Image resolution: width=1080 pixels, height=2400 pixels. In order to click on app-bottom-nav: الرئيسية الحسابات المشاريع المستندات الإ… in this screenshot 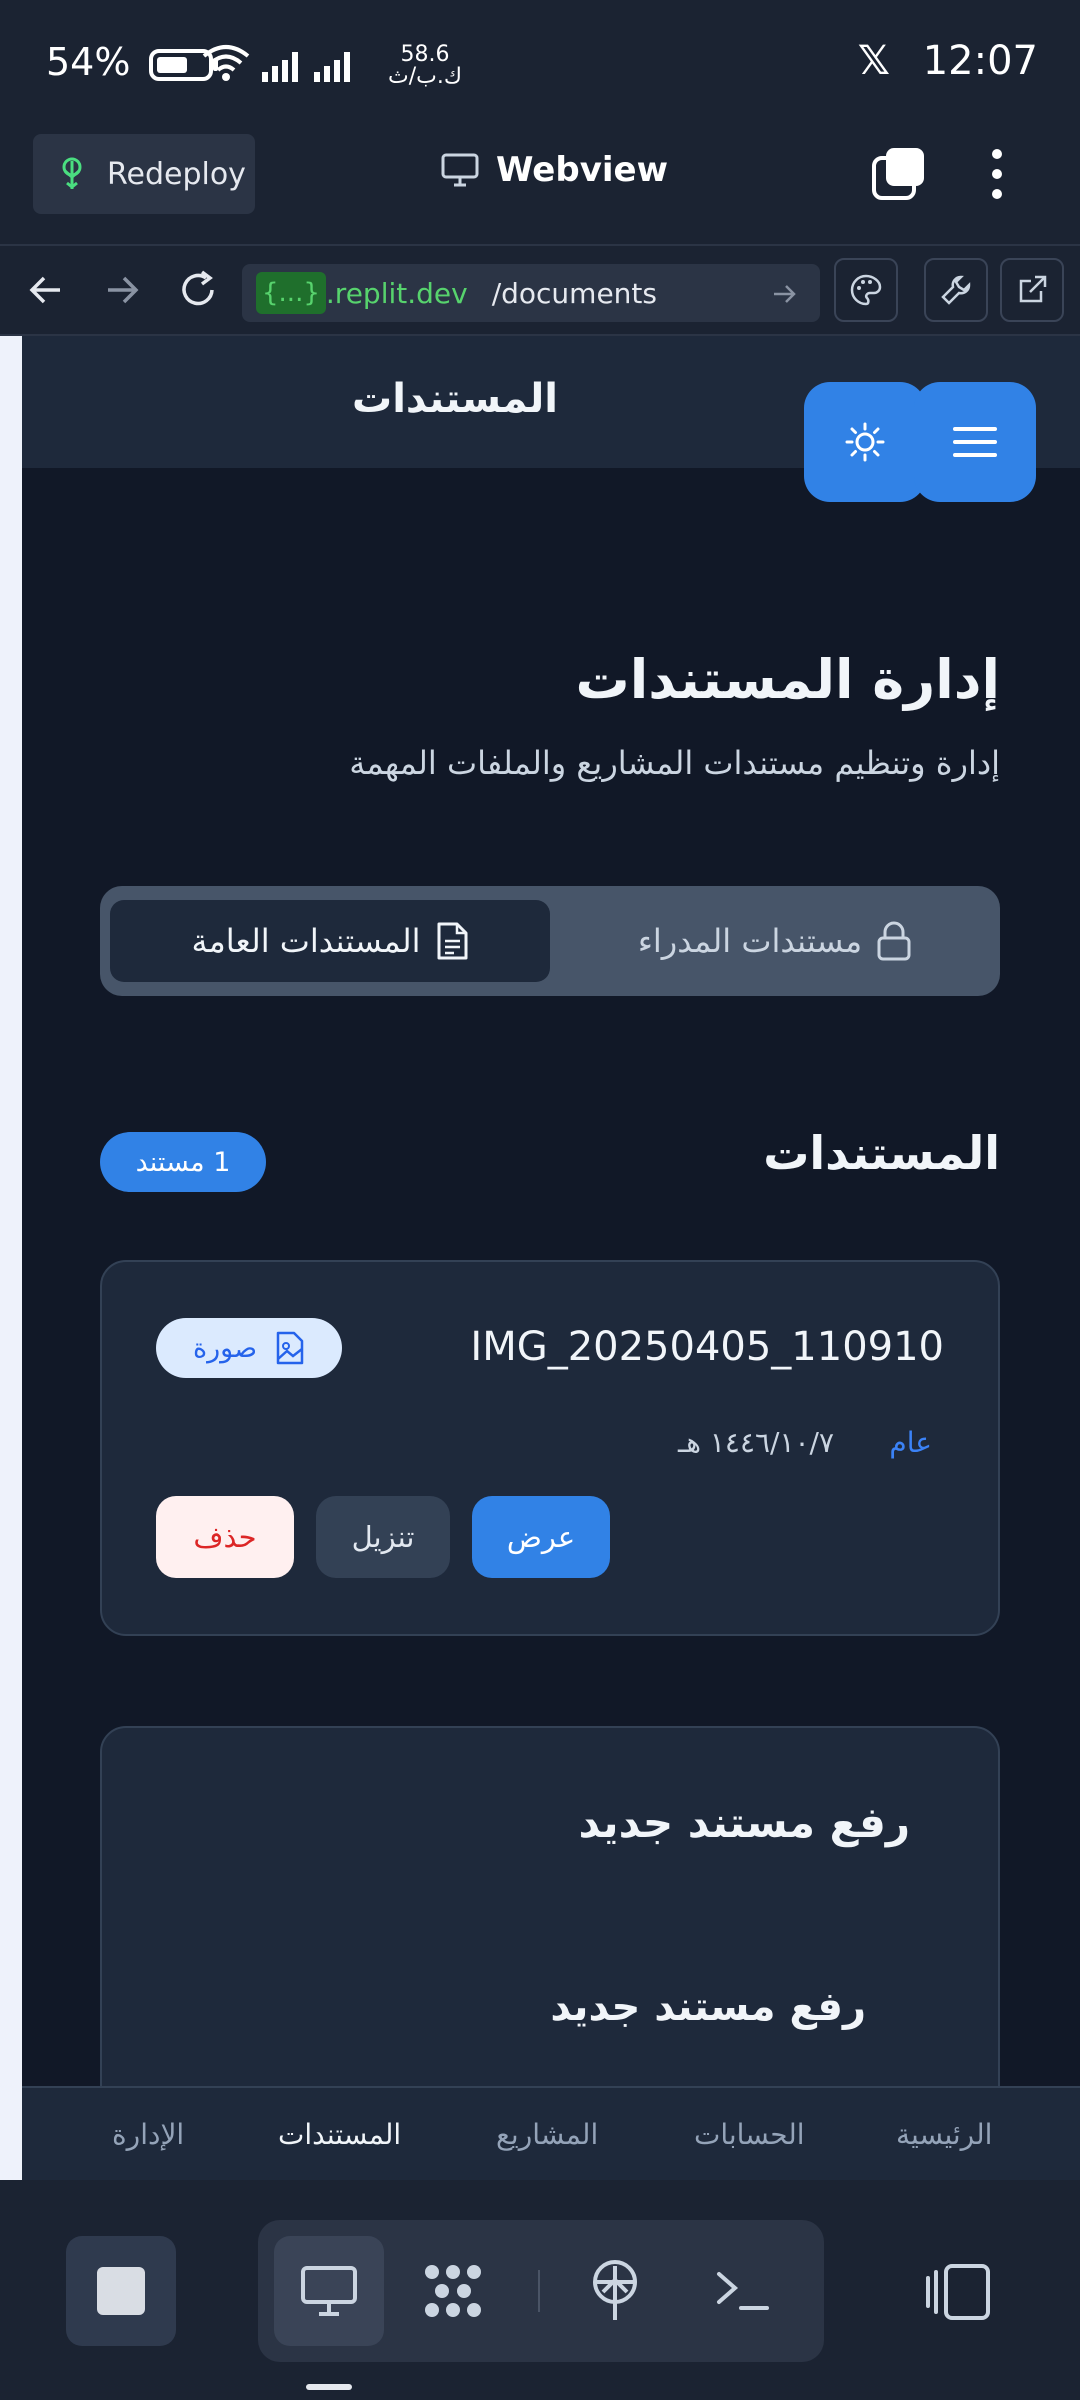, I will do `click(551, 2133)`.